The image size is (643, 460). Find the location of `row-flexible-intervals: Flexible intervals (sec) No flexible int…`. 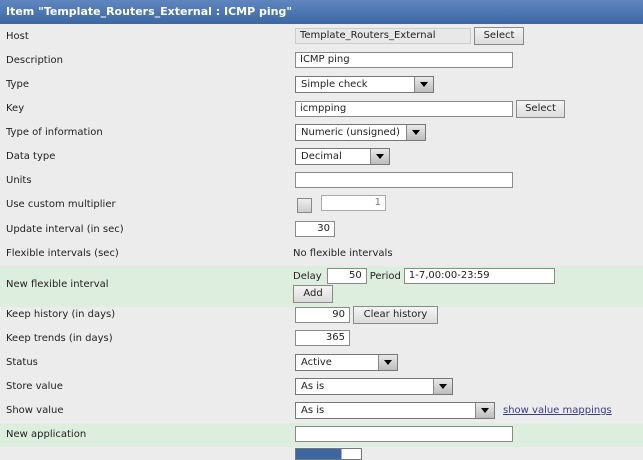

row-flexible-intervals: Flexible intervals (sec) No flexible int… is located at coordinates (321, 254).